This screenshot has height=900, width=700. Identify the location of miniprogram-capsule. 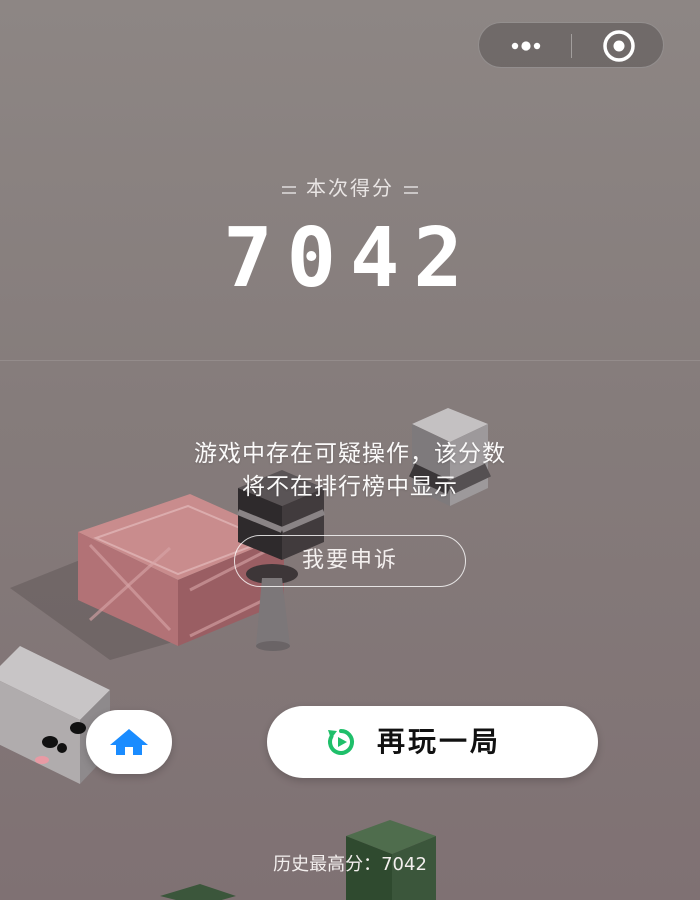
(571, 45).